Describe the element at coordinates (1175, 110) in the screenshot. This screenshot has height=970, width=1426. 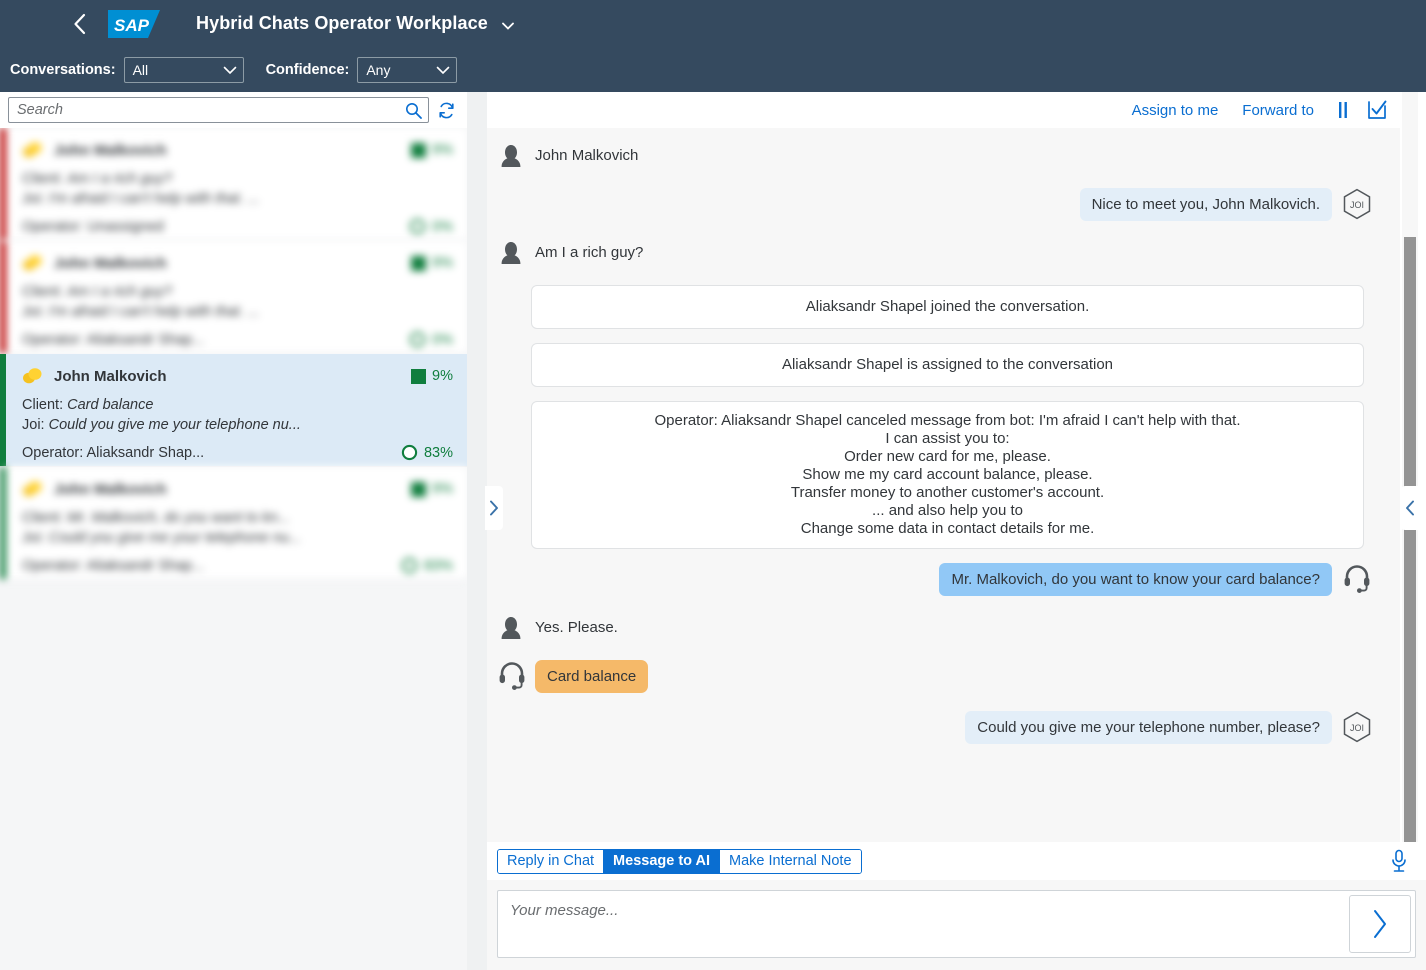
I see `assign-to-me-button: Assign to me` at that location.